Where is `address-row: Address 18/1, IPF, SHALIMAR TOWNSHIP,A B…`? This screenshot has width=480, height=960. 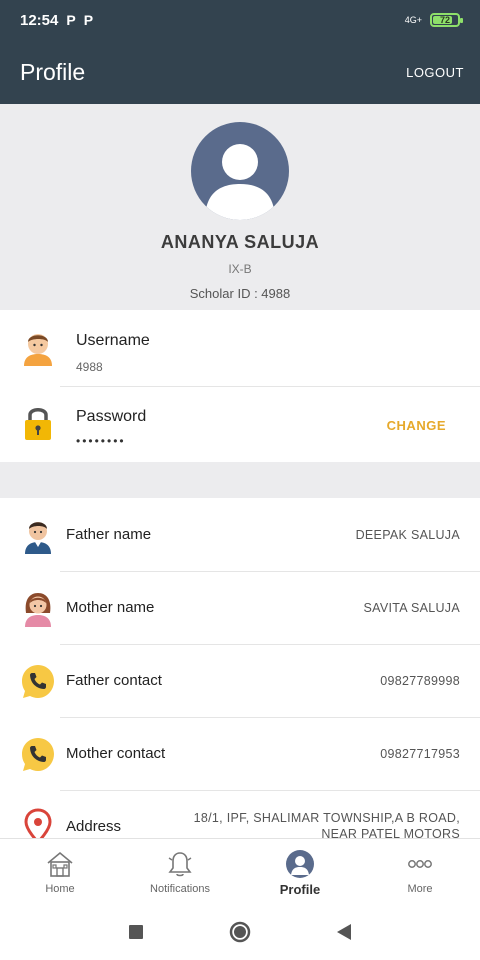 address-row: Address 18/1, IPF, SHALIMAR TOWNSHIP,A B… is located at coordinates (240, 814).